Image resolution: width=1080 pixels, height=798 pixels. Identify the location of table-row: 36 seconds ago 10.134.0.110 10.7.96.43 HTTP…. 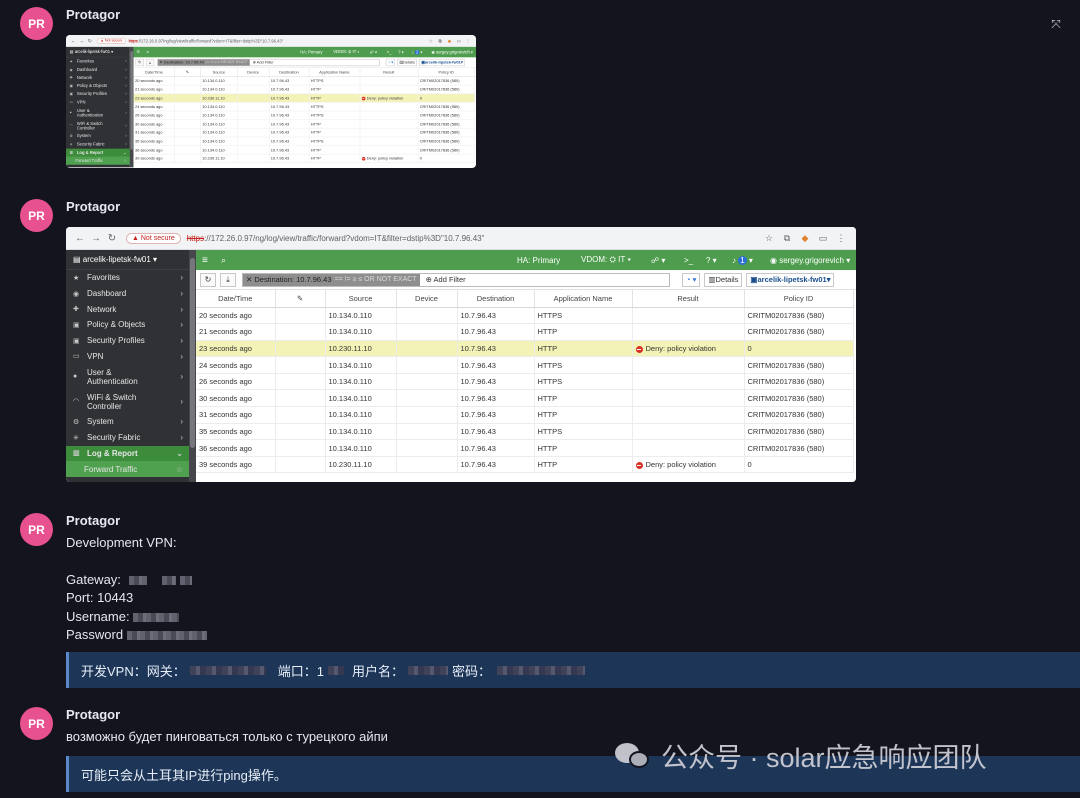
(525, 448).